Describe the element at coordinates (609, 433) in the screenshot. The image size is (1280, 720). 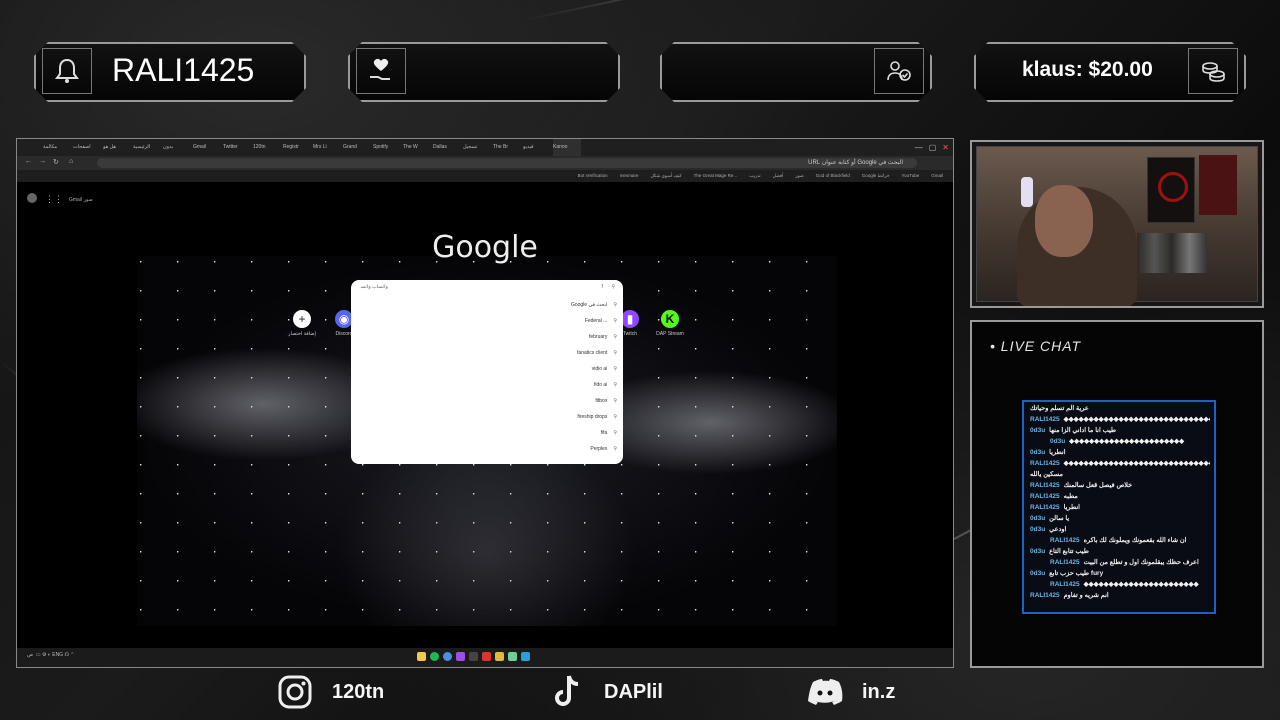
I see `suggestion-item: fifa ⚲` at that location.